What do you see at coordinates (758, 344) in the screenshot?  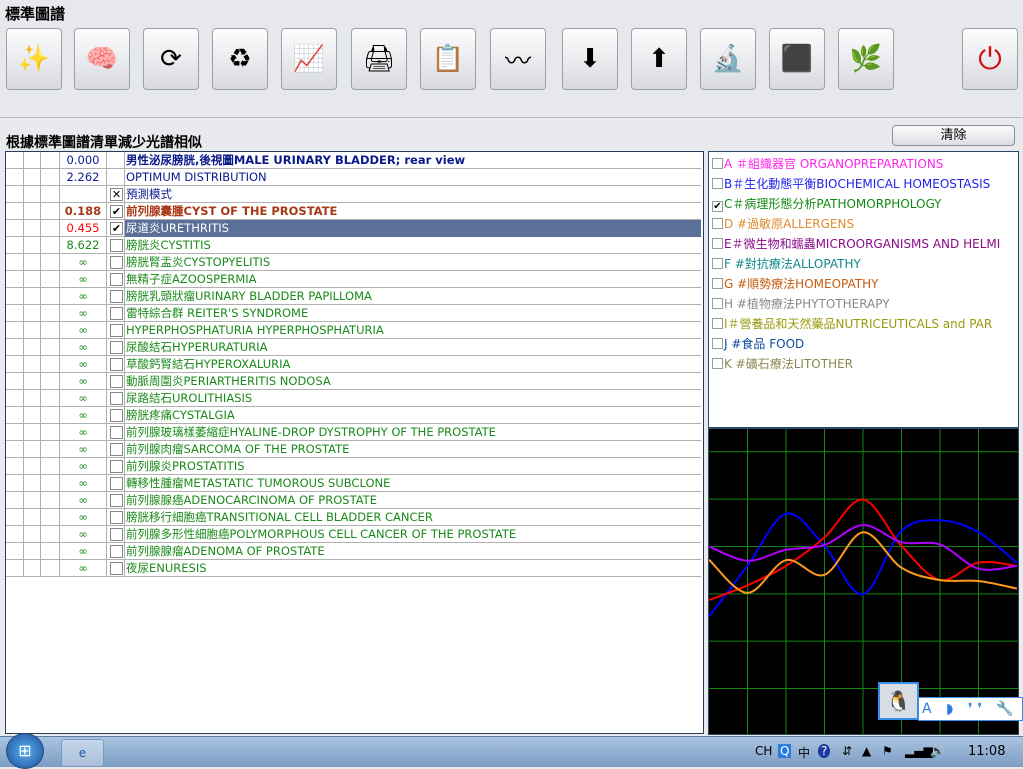 I see `category-item: J #食品 FOOD` at bounding box center [758, 344].